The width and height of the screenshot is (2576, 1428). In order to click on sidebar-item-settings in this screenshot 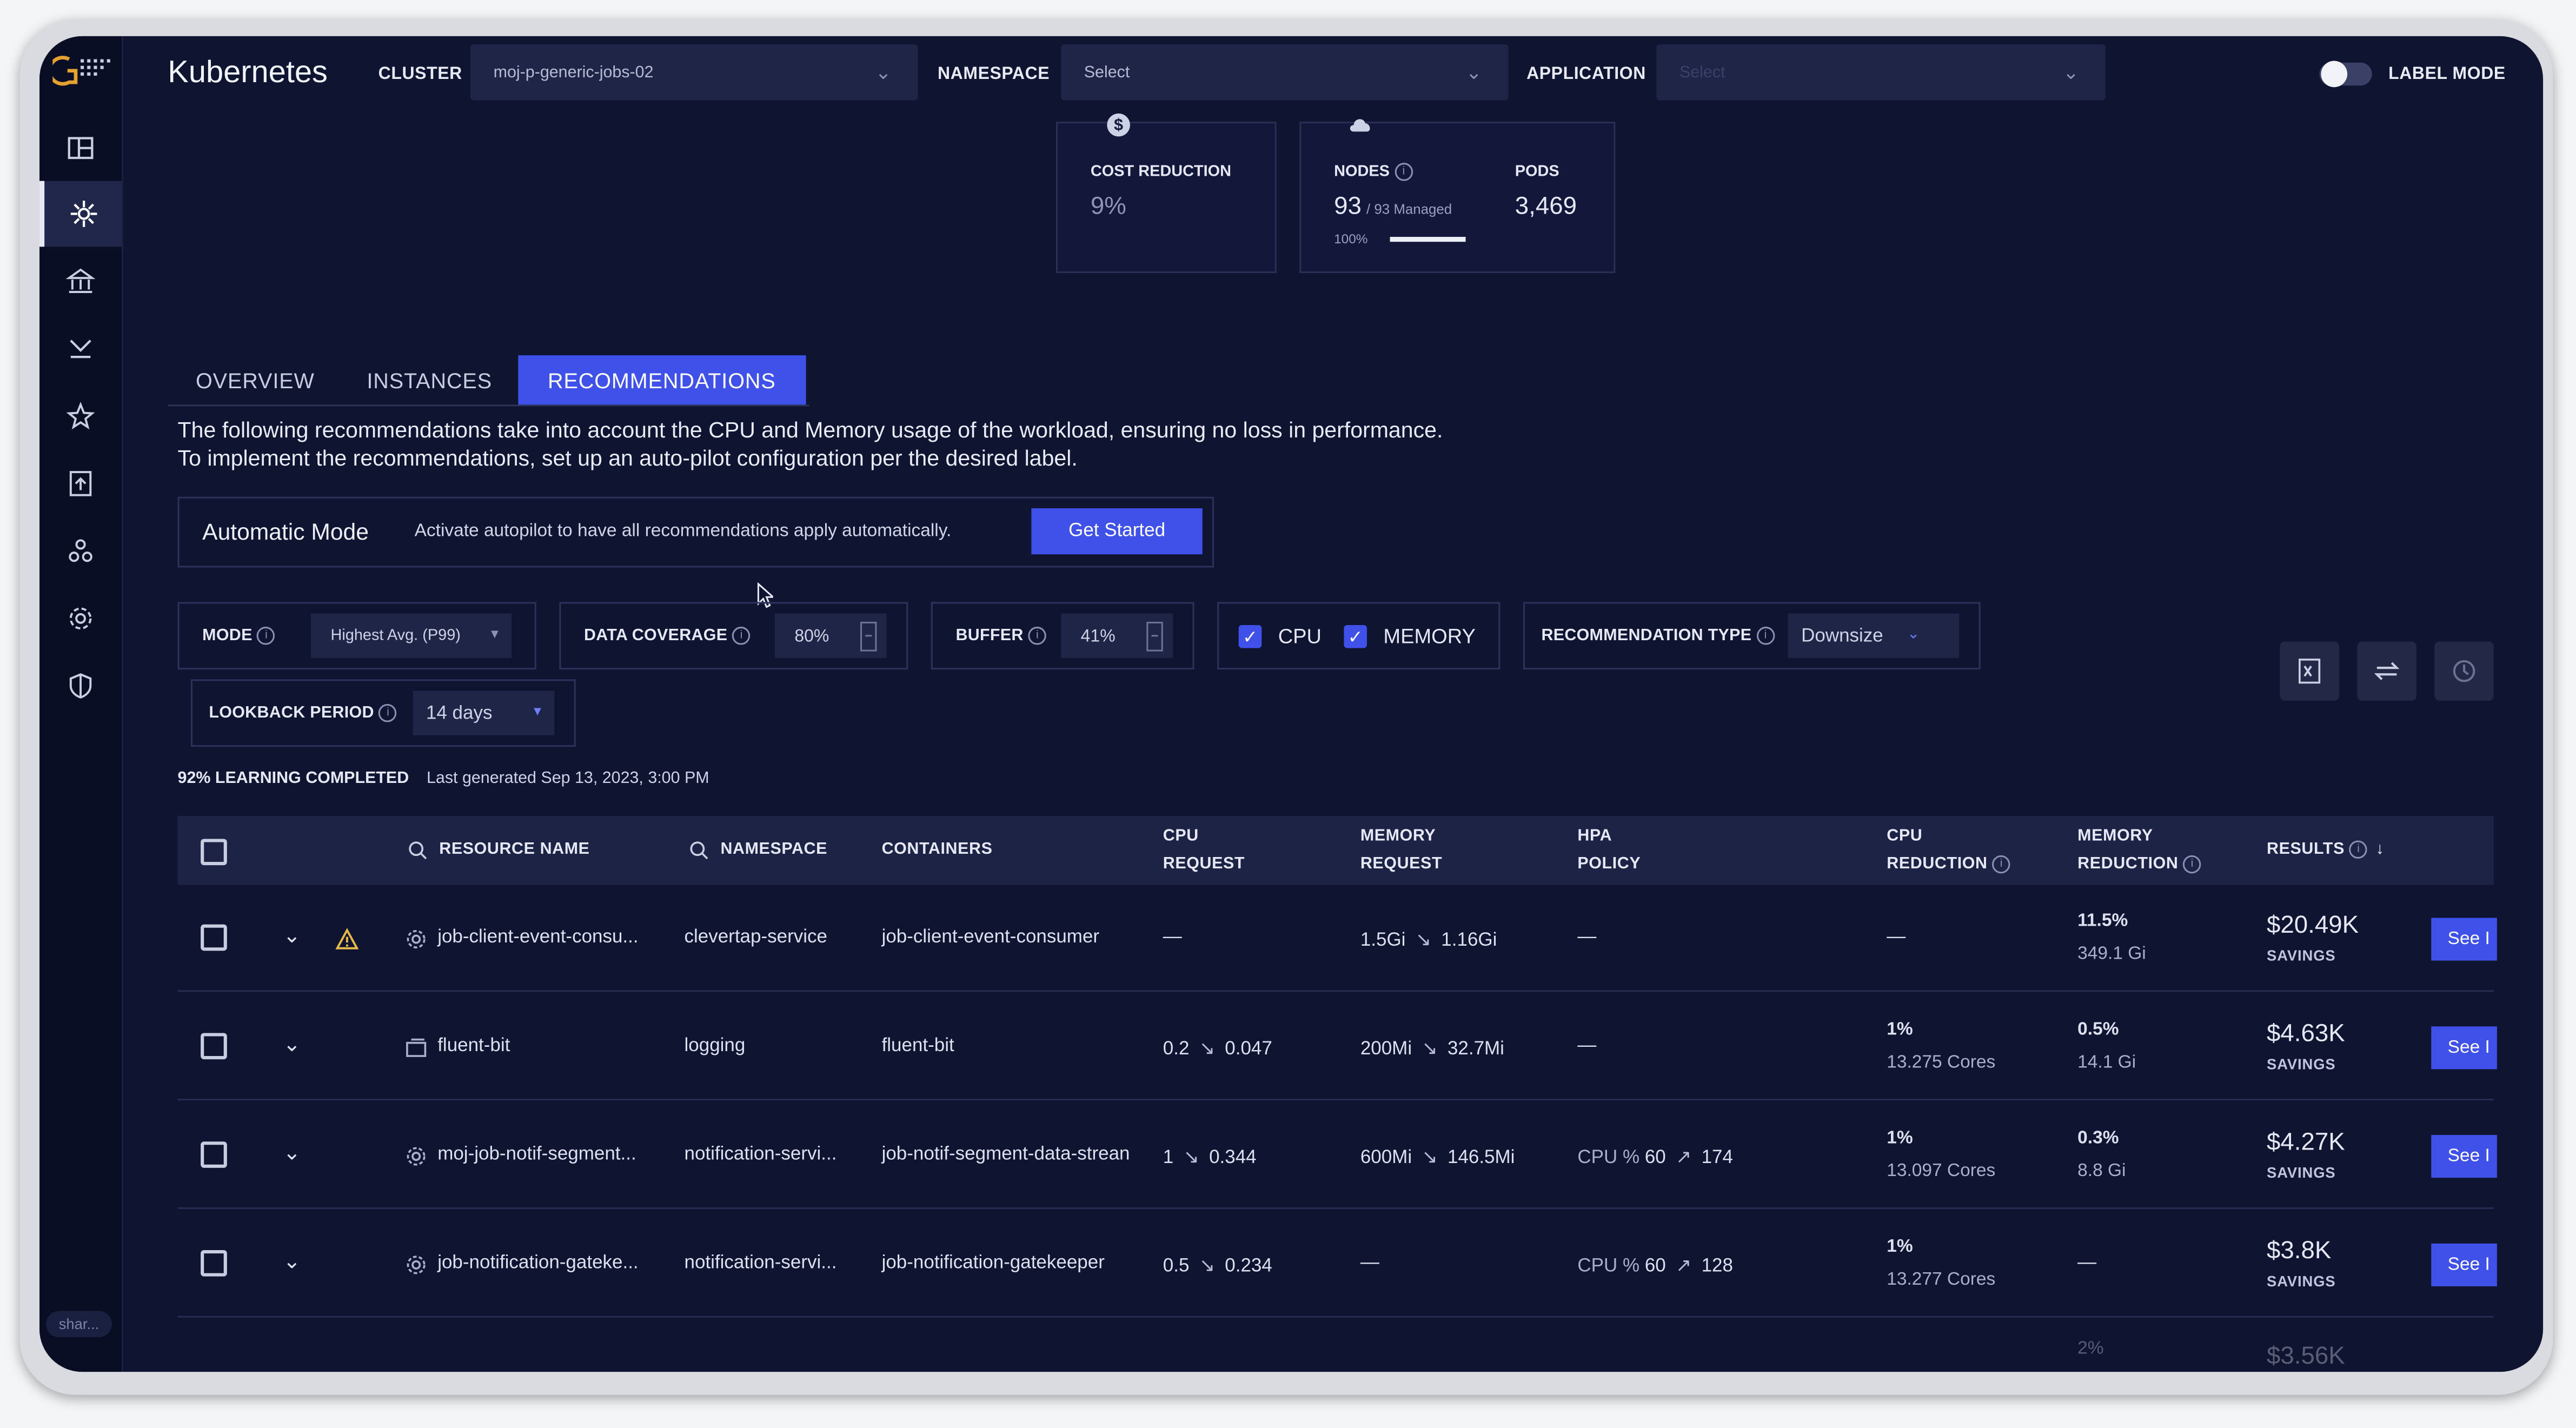, I will do `click(80, 619)`.